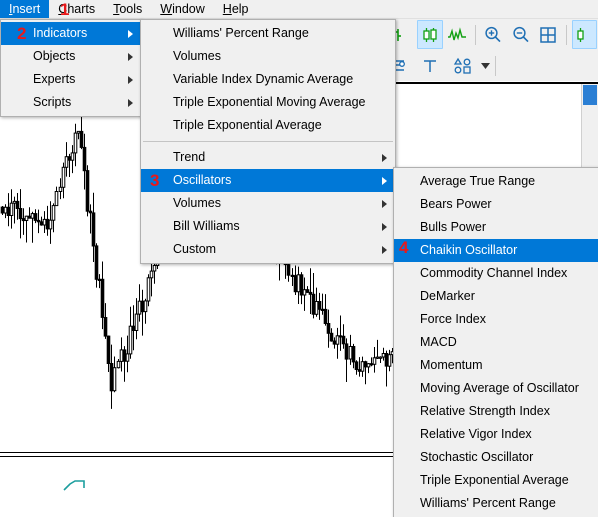  Describe the element at coordinates (477, 457) in the screenshot. I see `menu-item-label: Stochastic Oscillator` at that location.